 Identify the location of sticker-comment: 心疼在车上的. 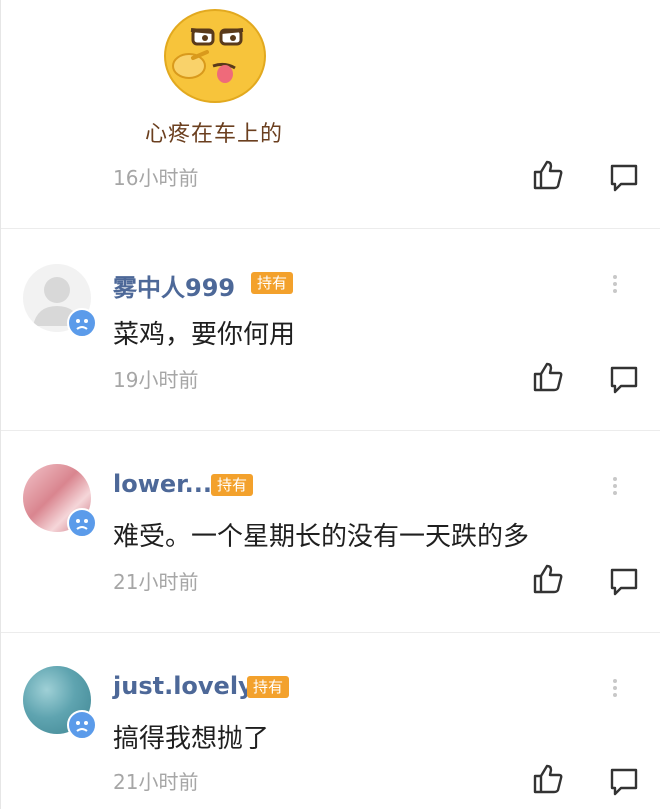
(213, 75).